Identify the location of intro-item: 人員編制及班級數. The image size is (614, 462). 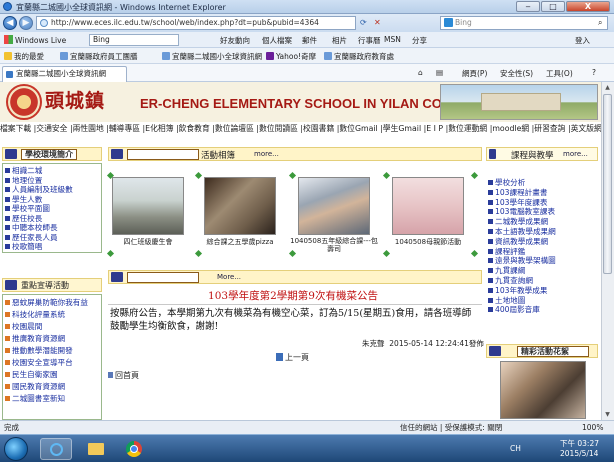
(52, 190).